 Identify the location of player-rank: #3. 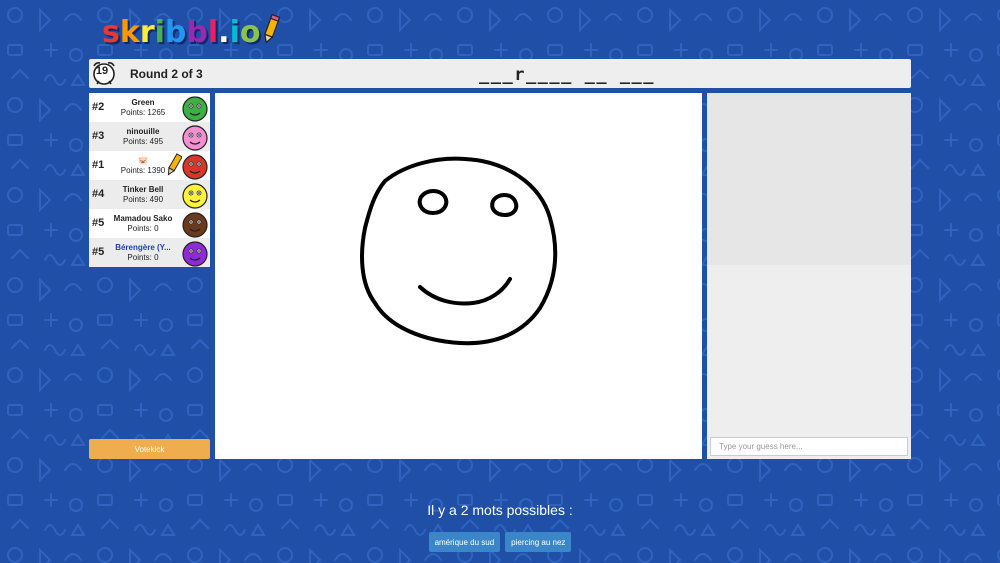
(98, 136).